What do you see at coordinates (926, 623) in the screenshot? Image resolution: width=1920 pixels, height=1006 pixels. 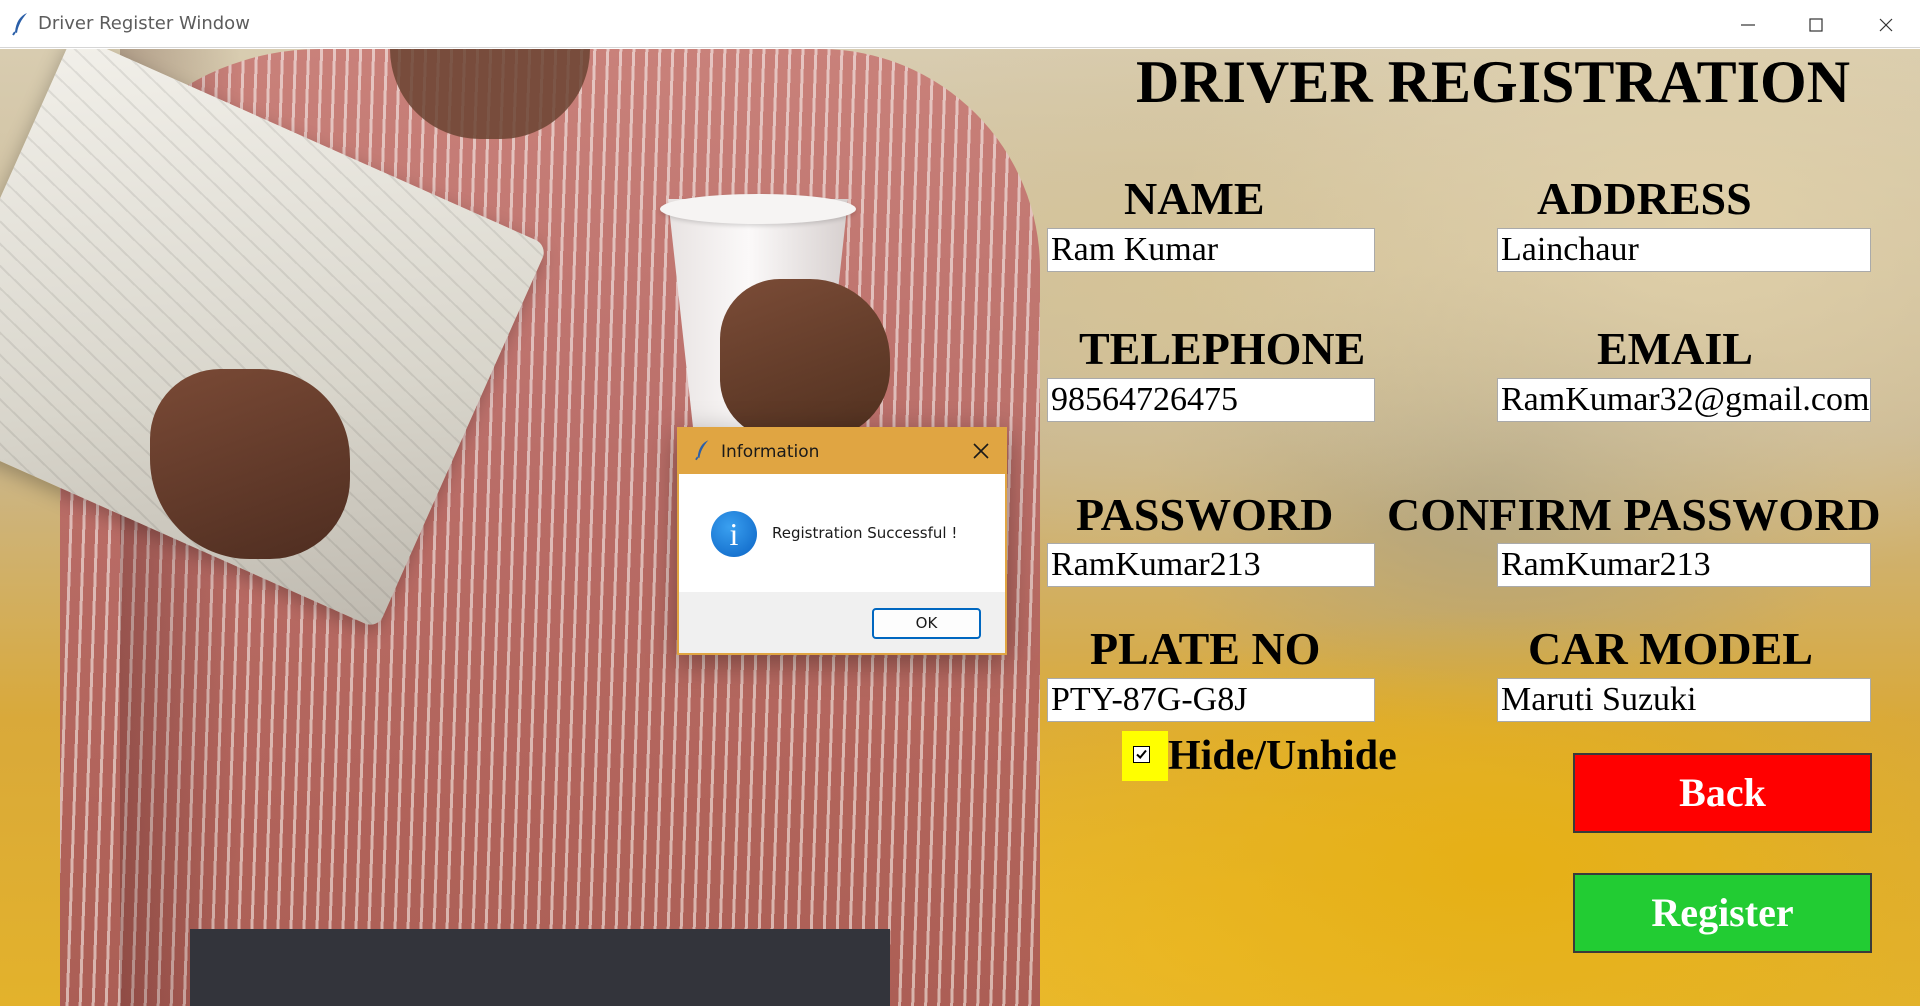 I see `ok-button: OK` at bounding box center [926, 623].